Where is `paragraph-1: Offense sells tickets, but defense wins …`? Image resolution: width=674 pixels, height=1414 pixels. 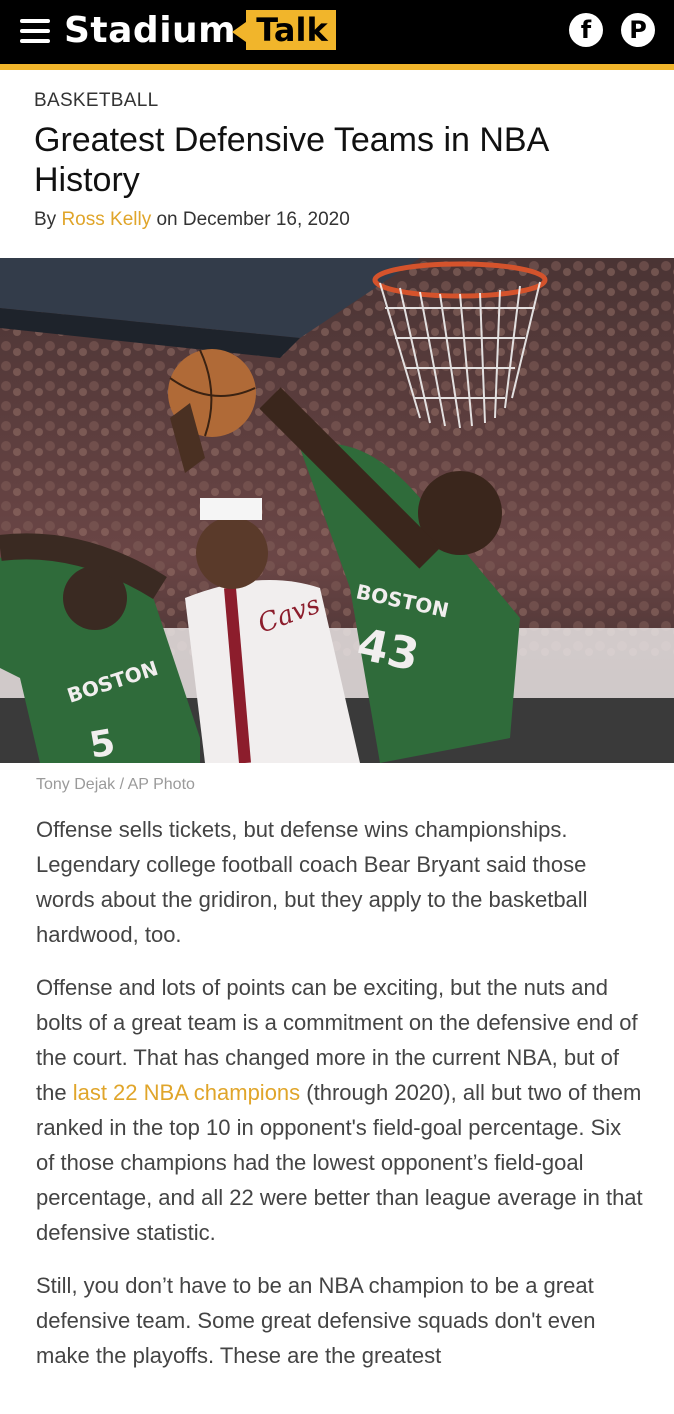 paragraph-1: Offense sells tickets, but defense wins … is located at coordinates (312, 882).